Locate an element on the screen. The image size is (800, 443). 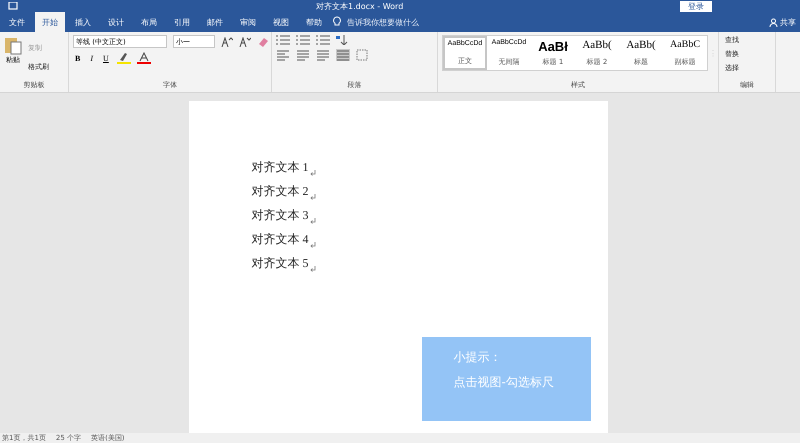
bold-button: B is located at coordinates (77, 58).